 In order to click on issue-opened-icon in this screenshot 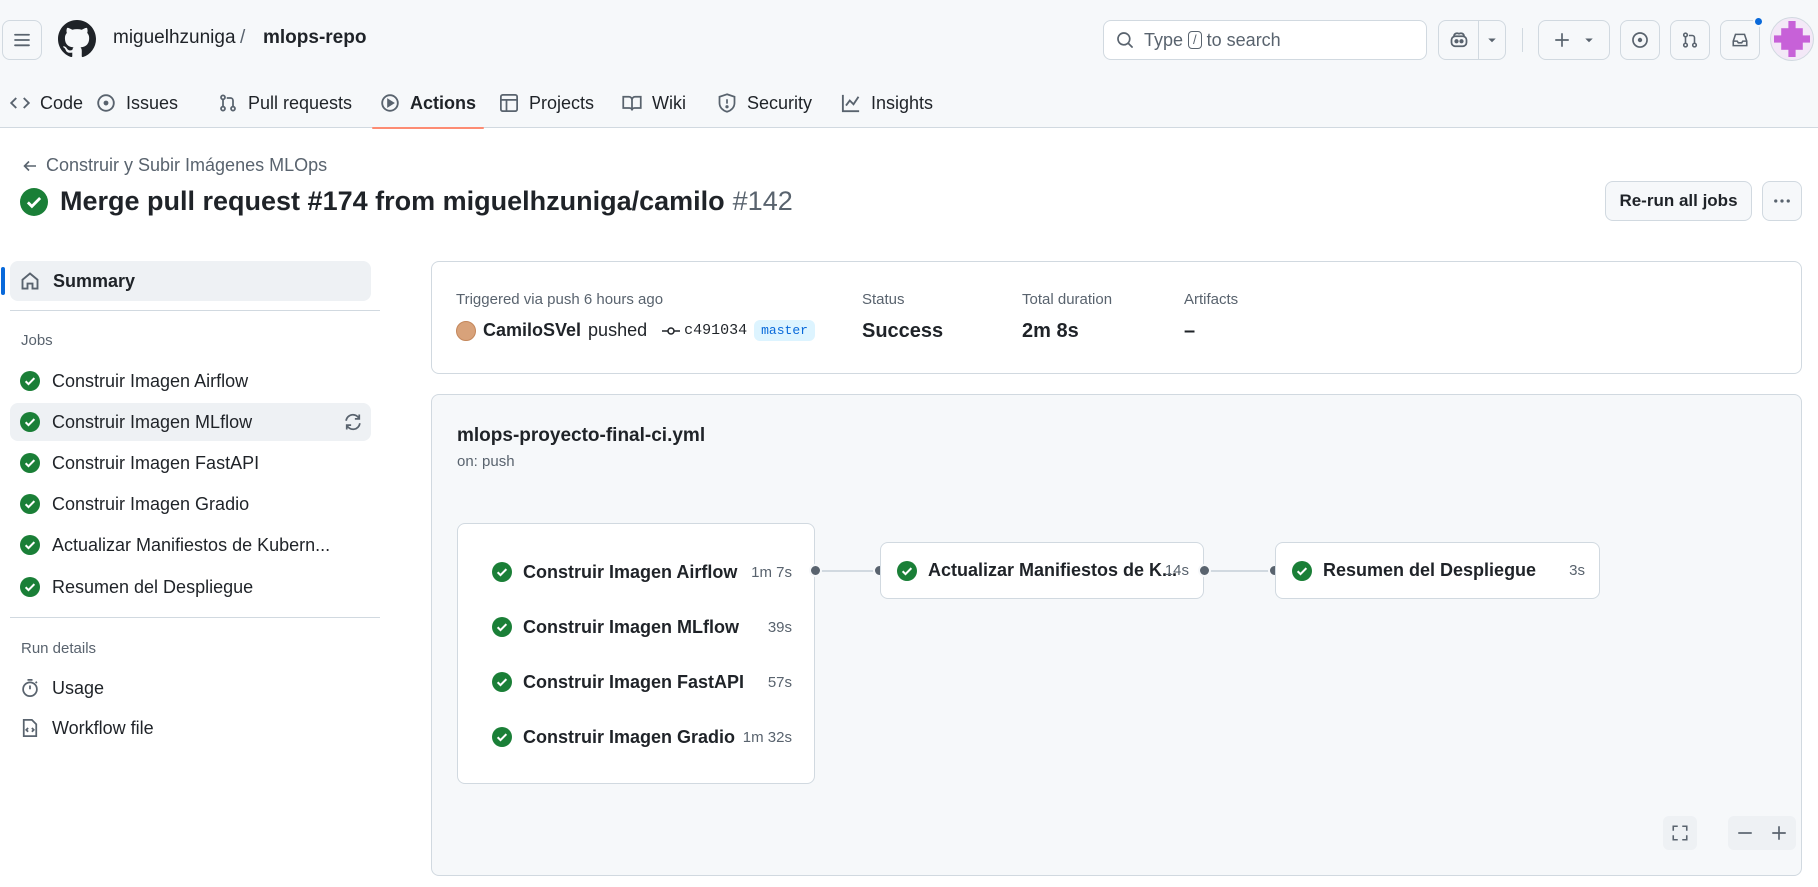, I will do `click(1640, 40)`.